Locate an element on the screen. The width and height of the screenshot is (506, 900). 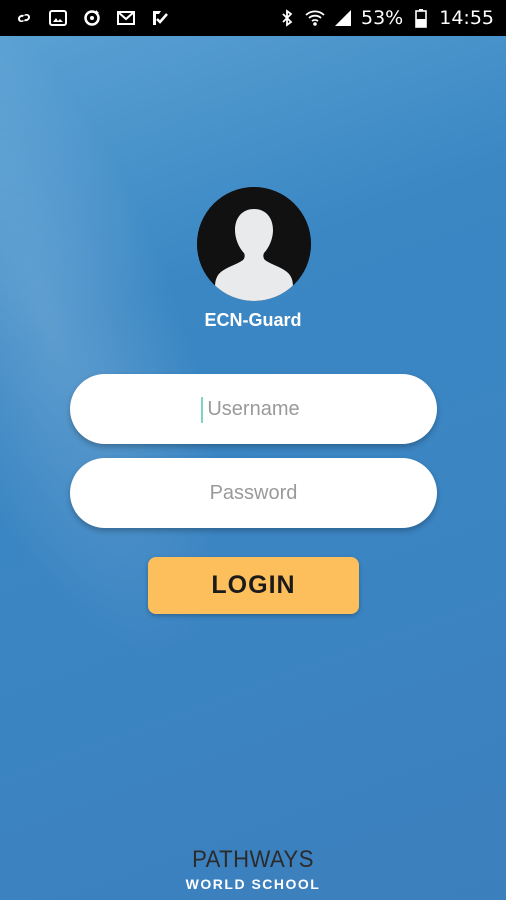
logo-line-1: PATHWAYS is located at coordinates (253, 859).